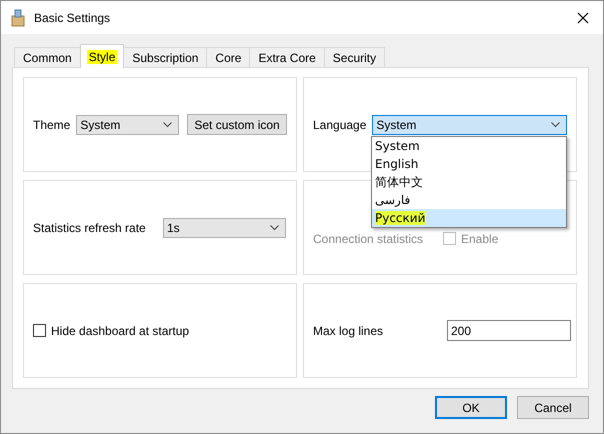  I want to click on dropdown-option: 简体中文, so click(469, 182).